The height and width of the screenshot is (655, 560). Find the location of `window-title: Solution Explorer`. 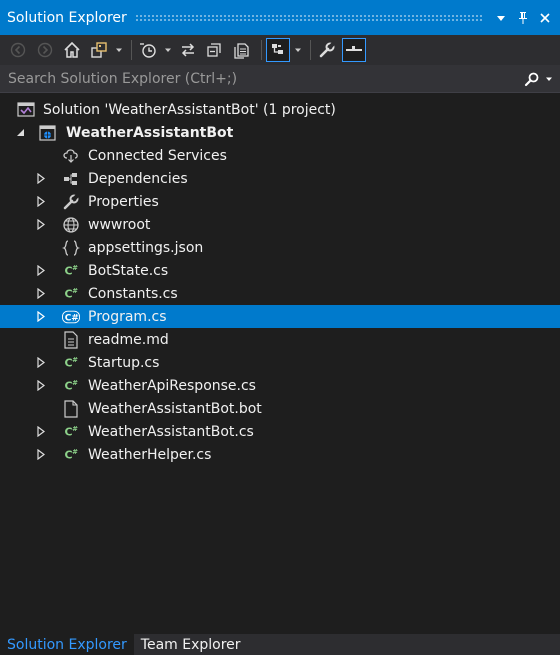

window-title: Solution Explorer is located at coordinates (67, 17).